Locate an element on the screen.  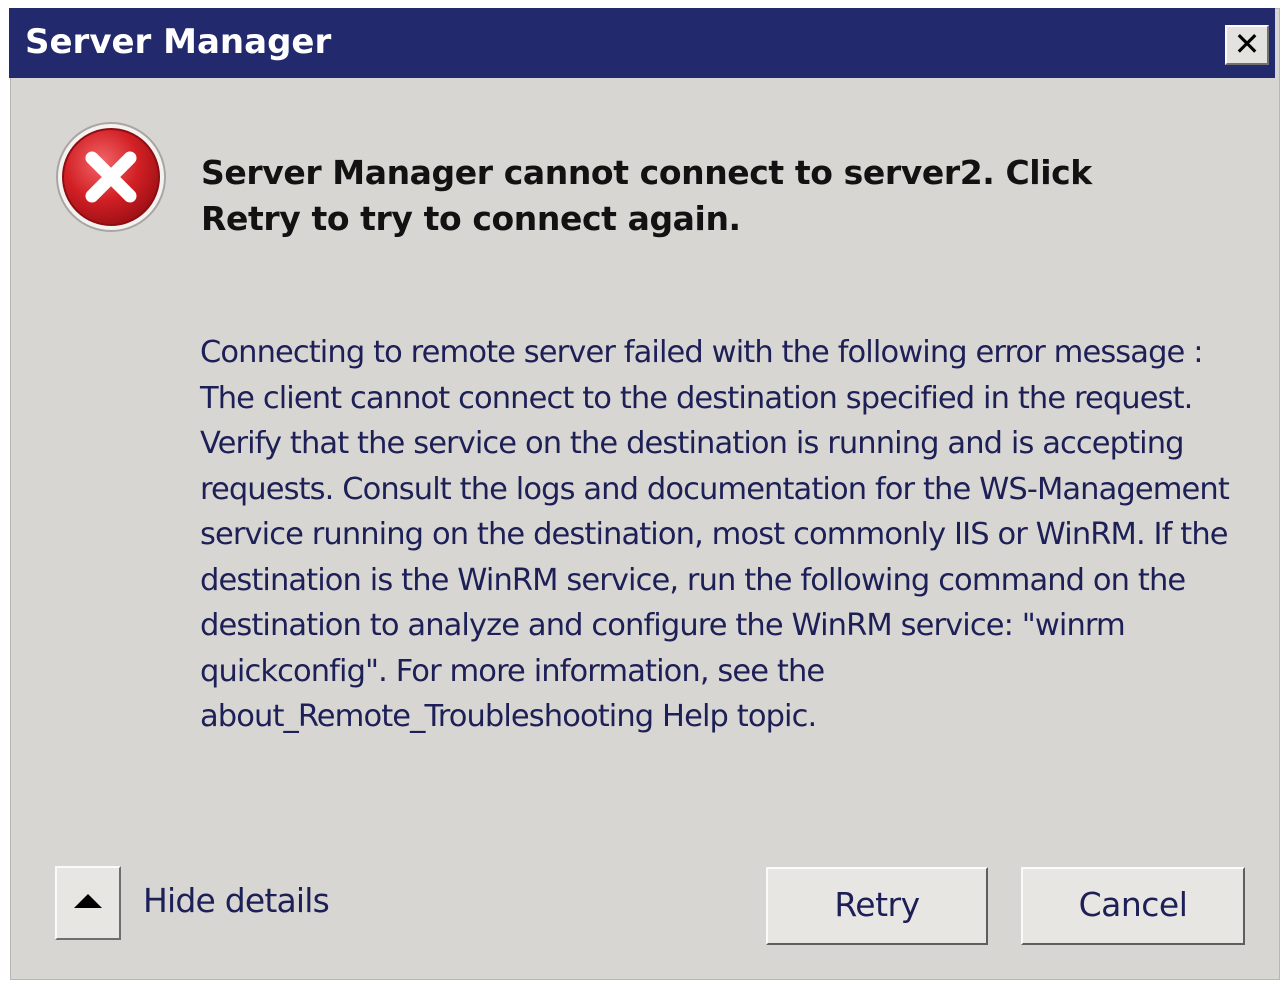
window-title: Server Manager is located at coordinates (178, 42).